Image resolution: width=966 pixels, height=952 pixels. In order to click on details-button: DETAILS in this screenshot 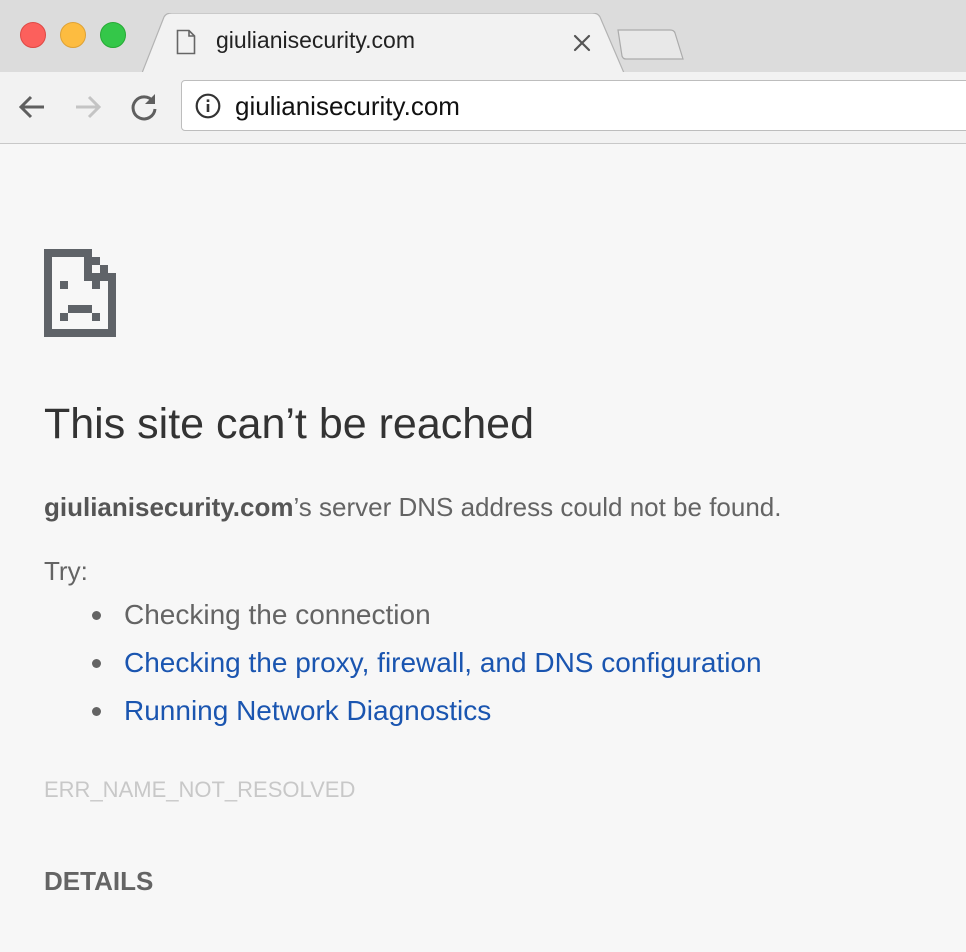, I will do `click(98, 881)`.